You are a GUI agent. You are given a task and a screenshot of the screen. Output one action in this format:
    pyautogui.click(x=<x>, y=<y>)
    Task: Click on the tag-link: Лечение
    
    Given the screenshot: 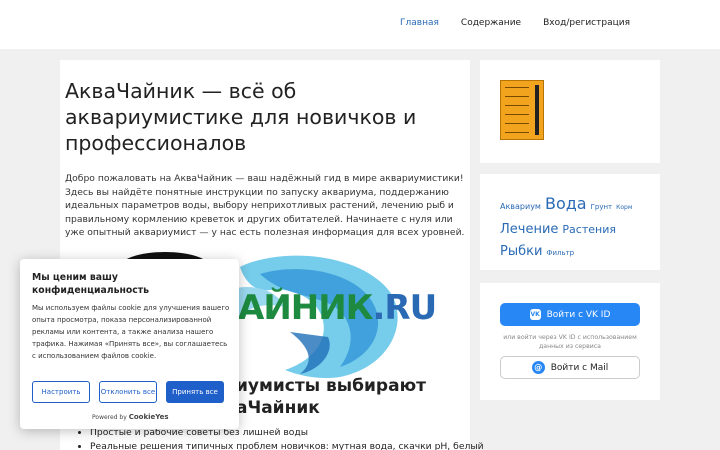 What is the action you would take?
    pyautogui.click(x=529, y=229)
    